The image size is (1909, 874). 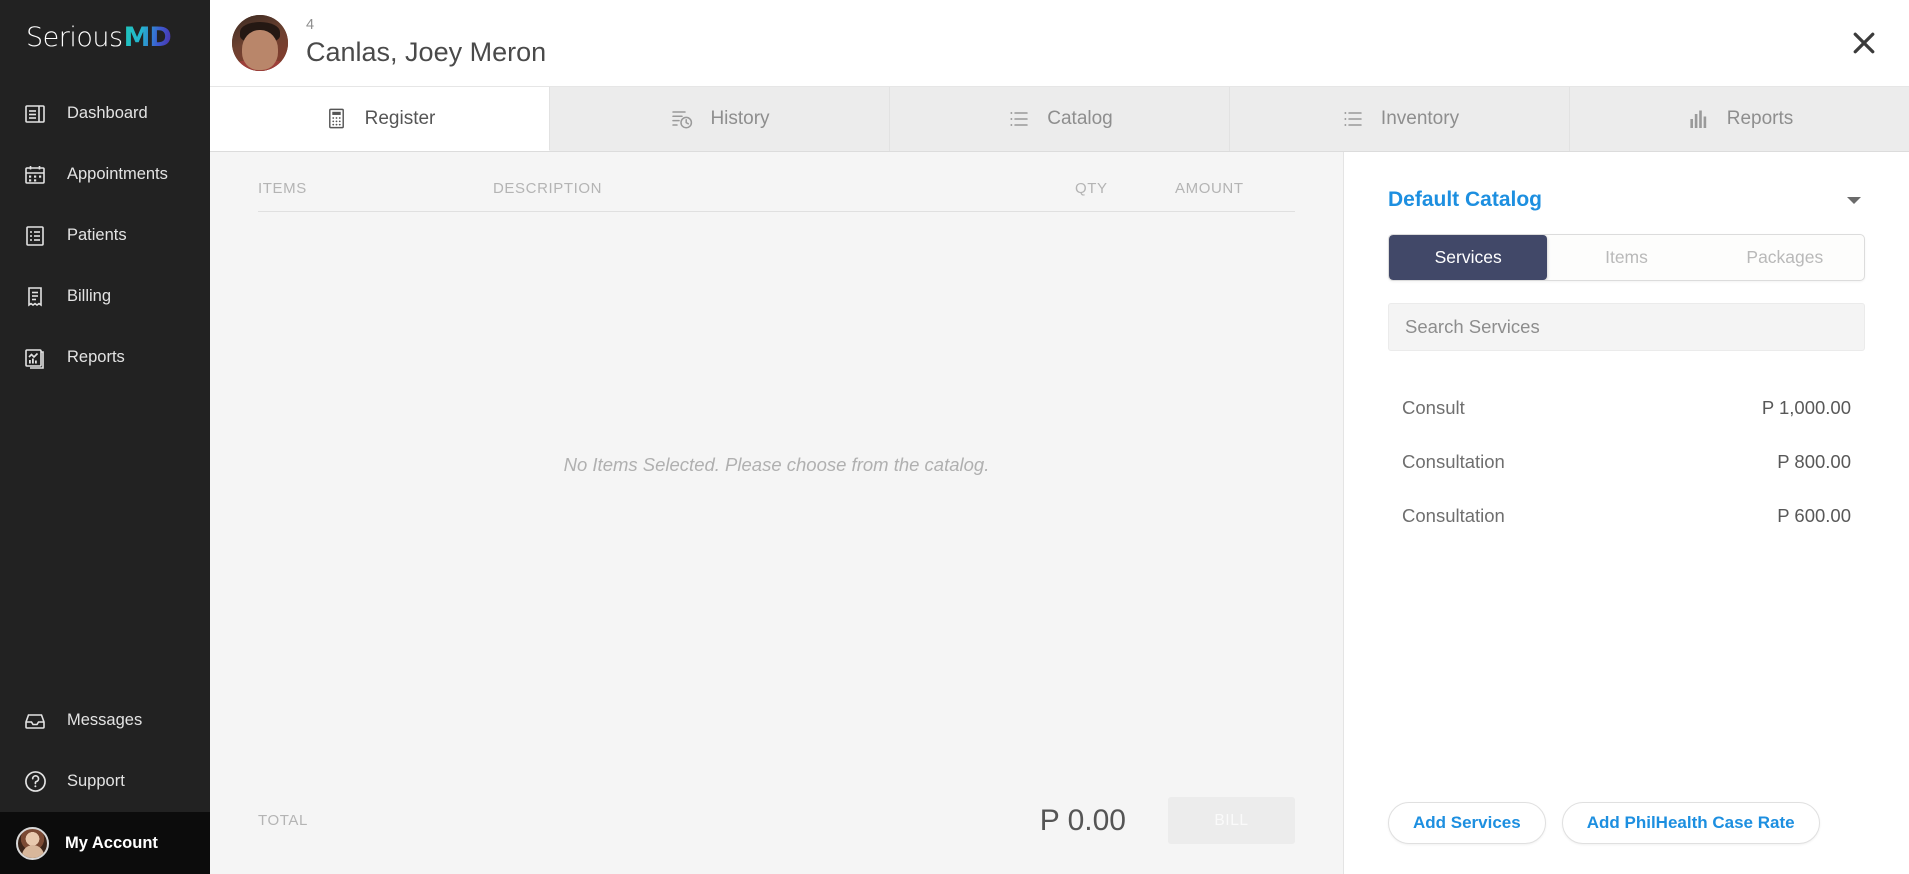 I want to click on sidebar-item-reports: Reports, so click(x=105, y=357).